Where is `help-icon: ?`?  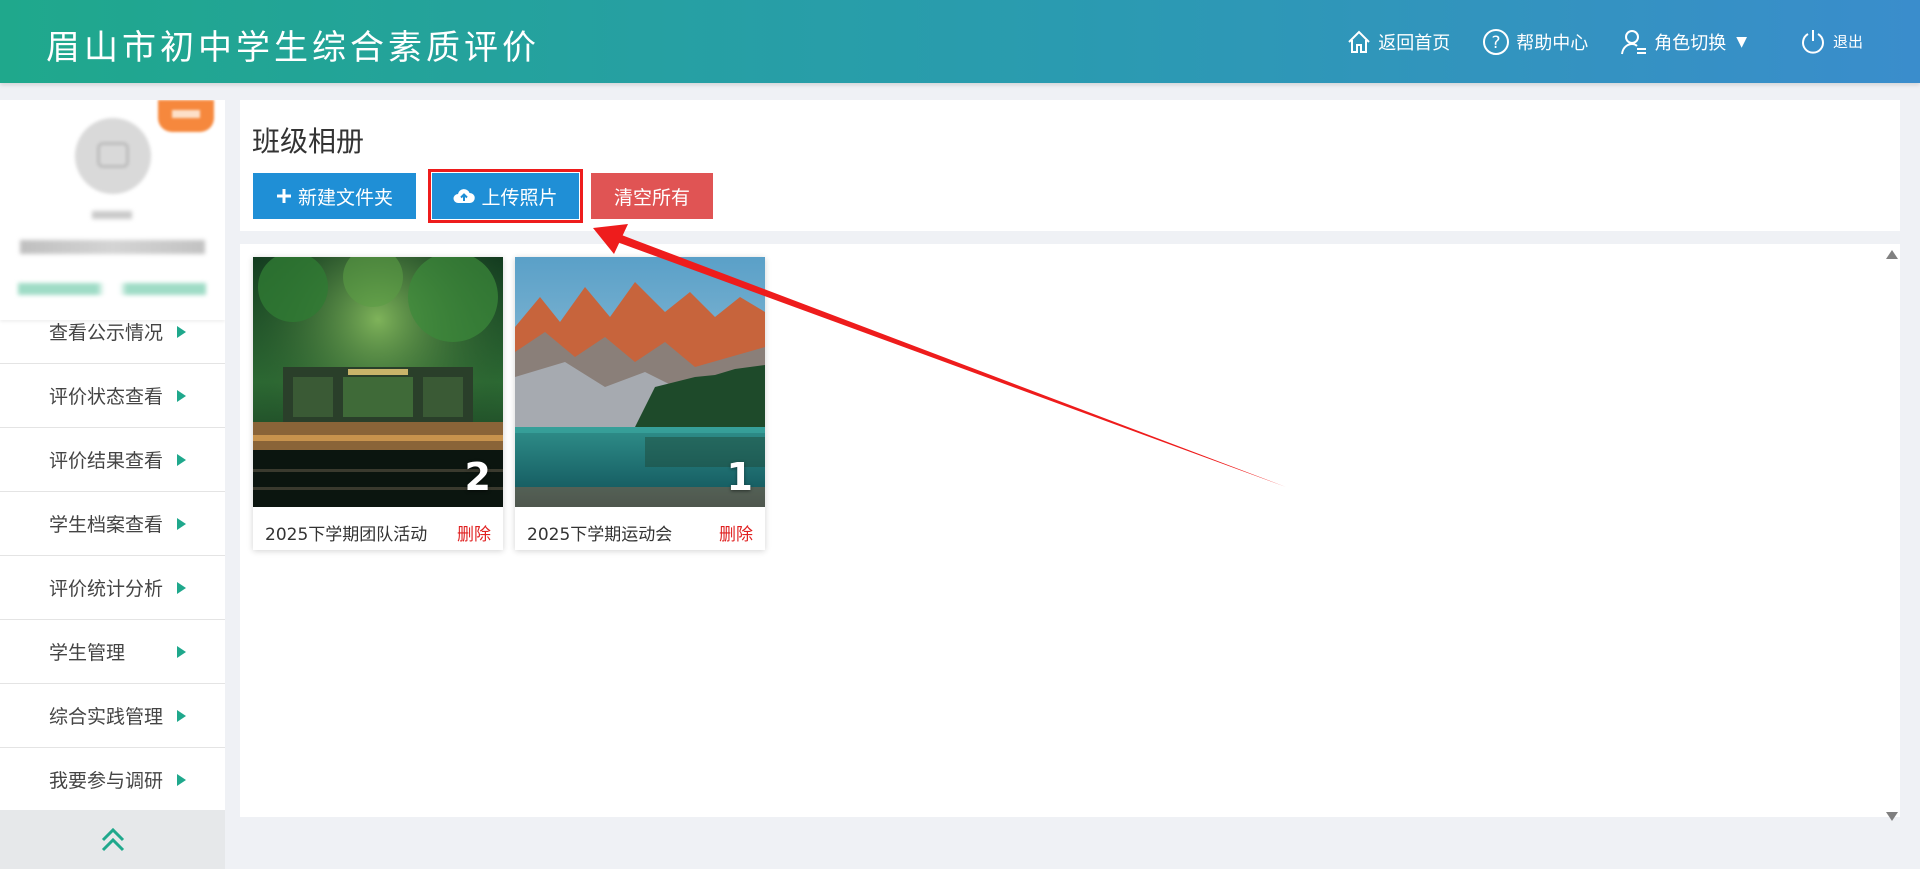 help-icon: ? is located at coordinates (1496, 41).